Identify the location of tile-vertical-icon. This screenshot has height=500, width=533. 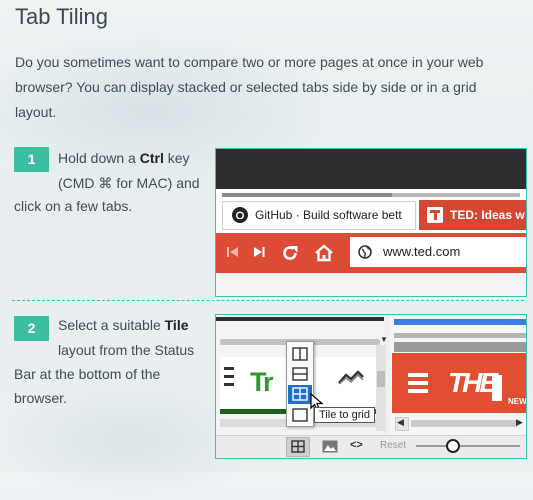
(300, 354).